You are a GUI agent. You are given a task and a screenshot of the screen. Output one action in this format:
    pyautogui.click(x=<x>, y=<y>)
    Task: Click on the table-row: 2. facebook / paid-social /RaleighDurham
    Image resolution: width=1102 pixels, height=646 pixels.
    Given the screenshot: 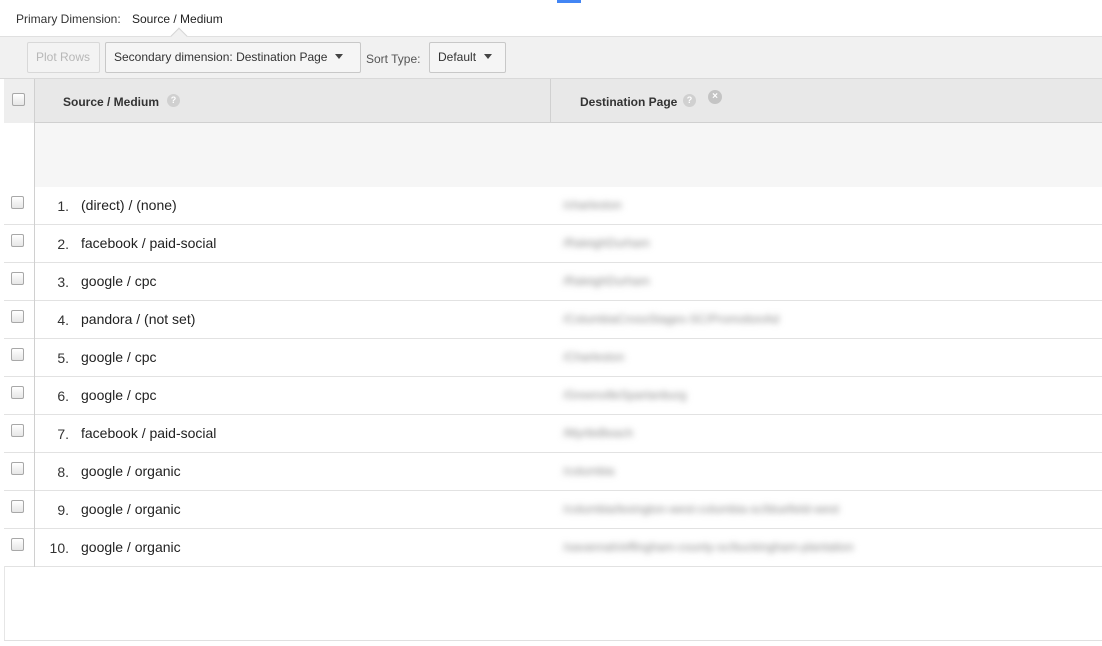 What is the action you would take?
    pyautogui.click(x=553, y=244)
    